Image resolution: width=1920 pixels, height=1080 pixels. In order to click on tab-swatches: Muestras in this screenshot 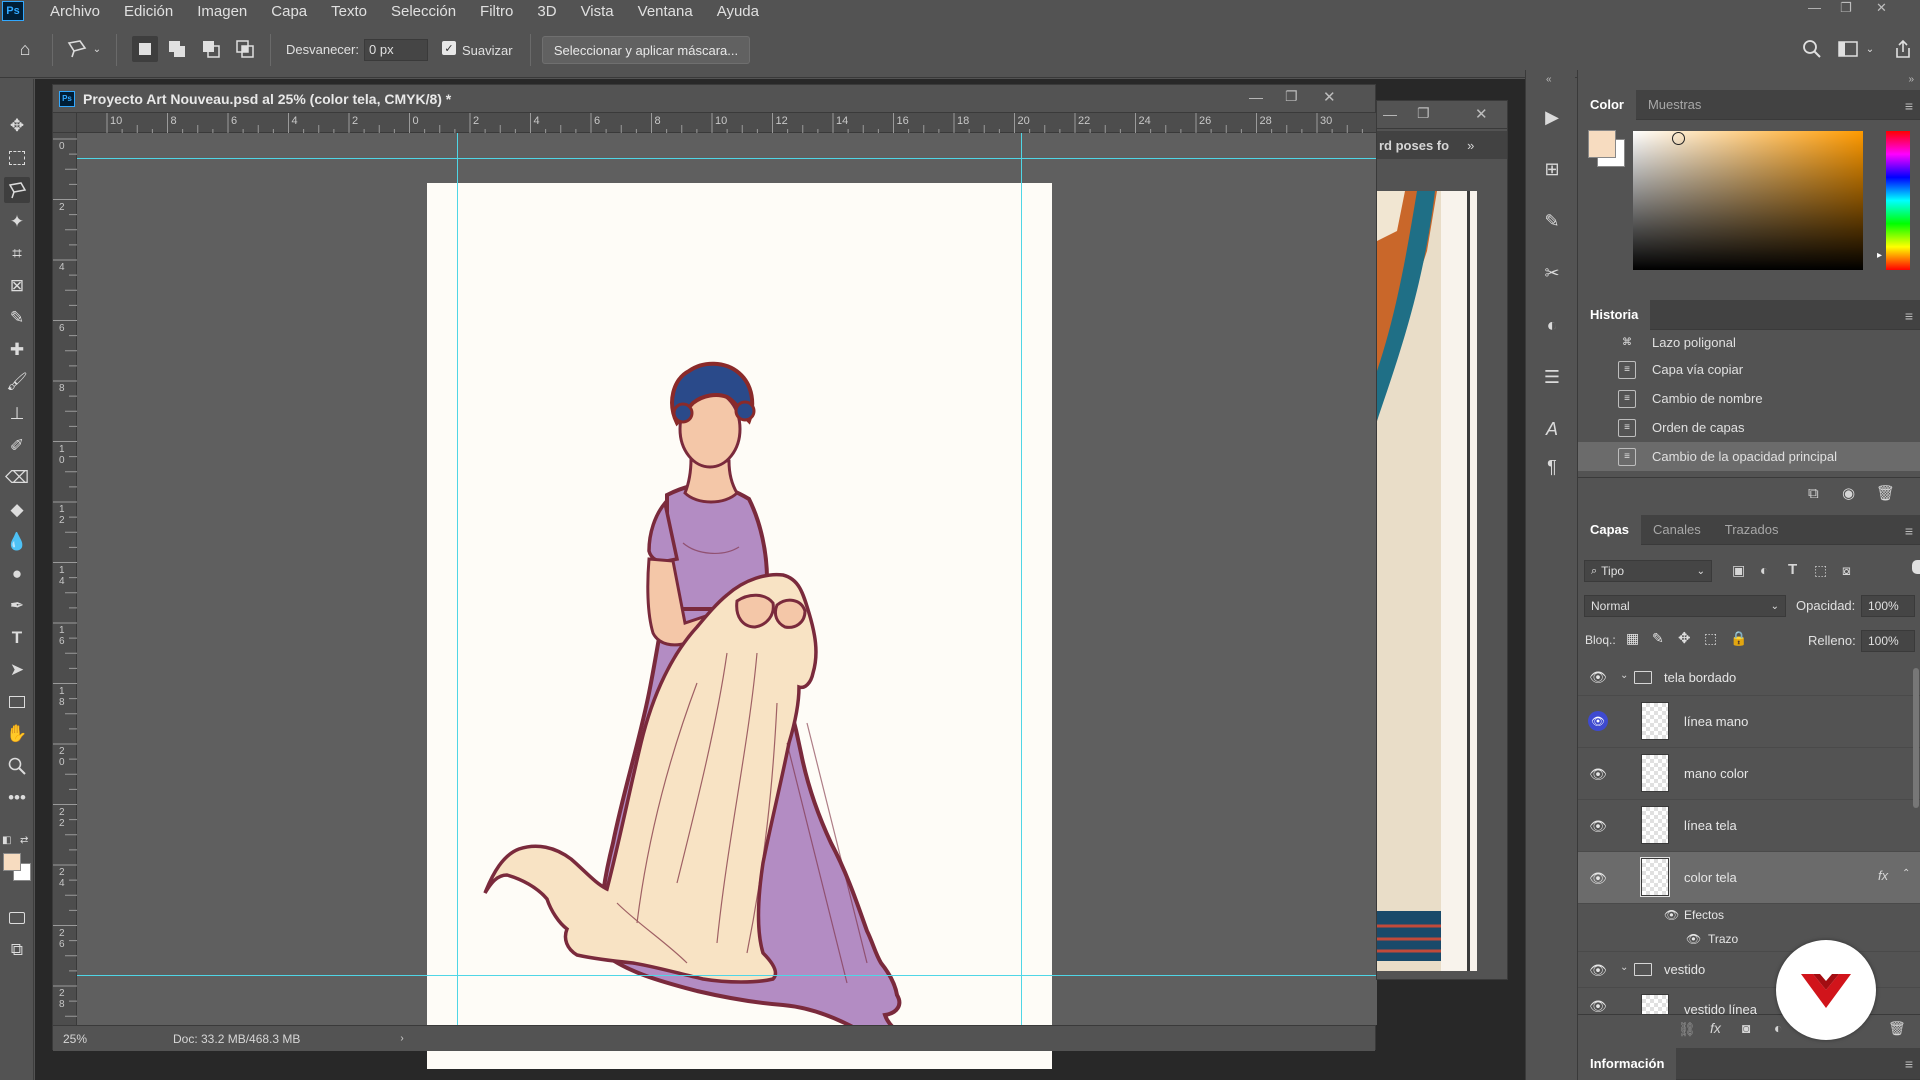, I will do `click(1674, 105)`.